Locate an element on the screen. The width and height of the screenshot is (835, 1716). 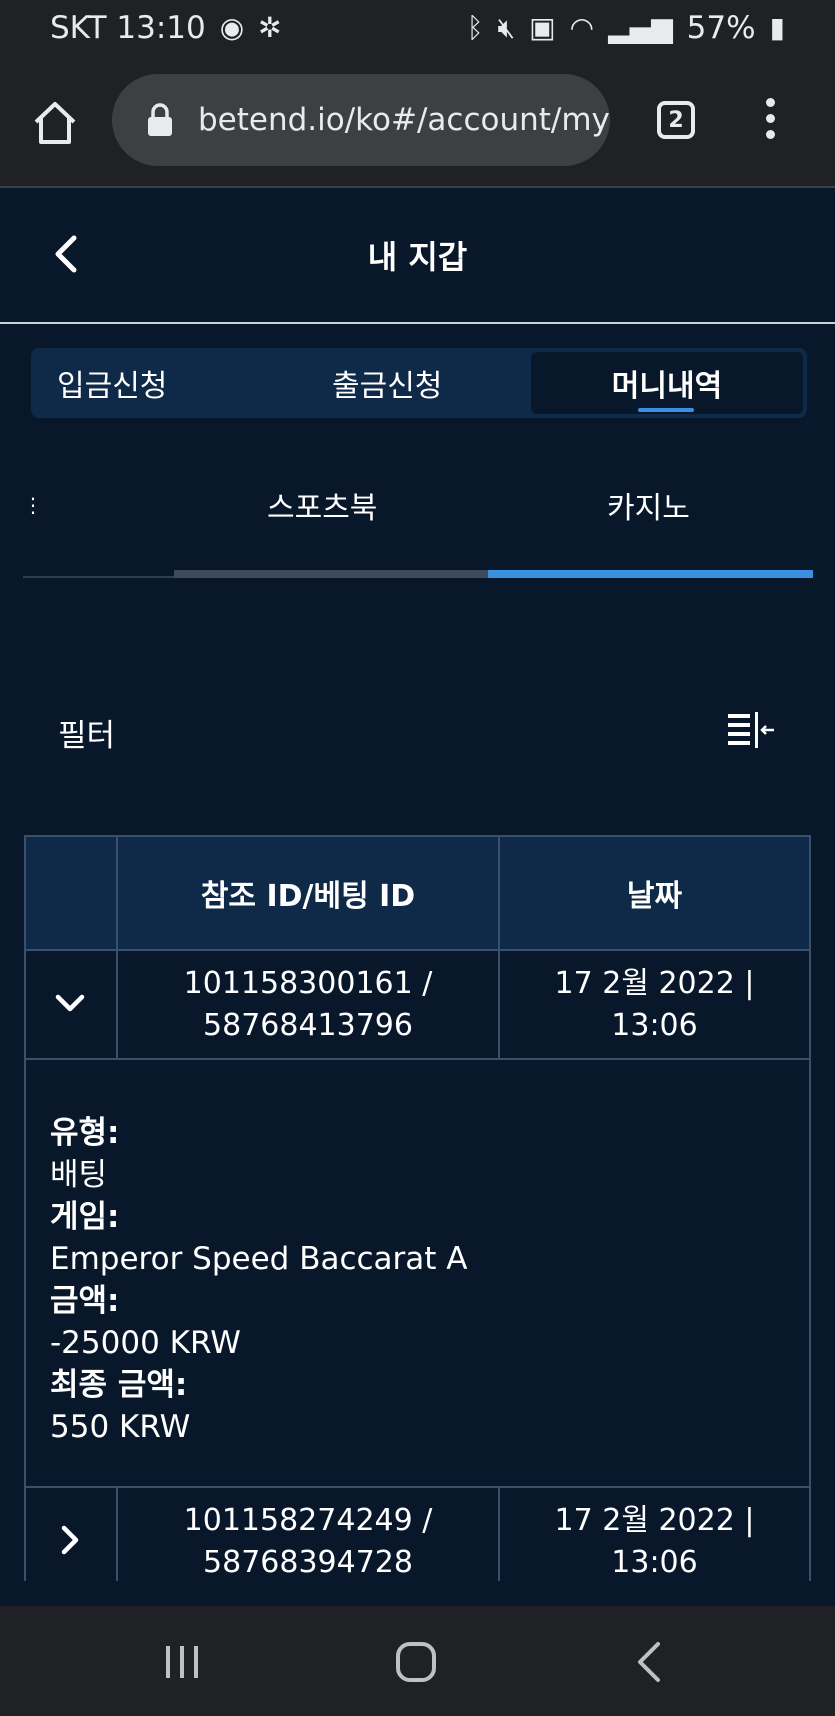
amount-label: 금액: is located at coordinates (85, 1301).